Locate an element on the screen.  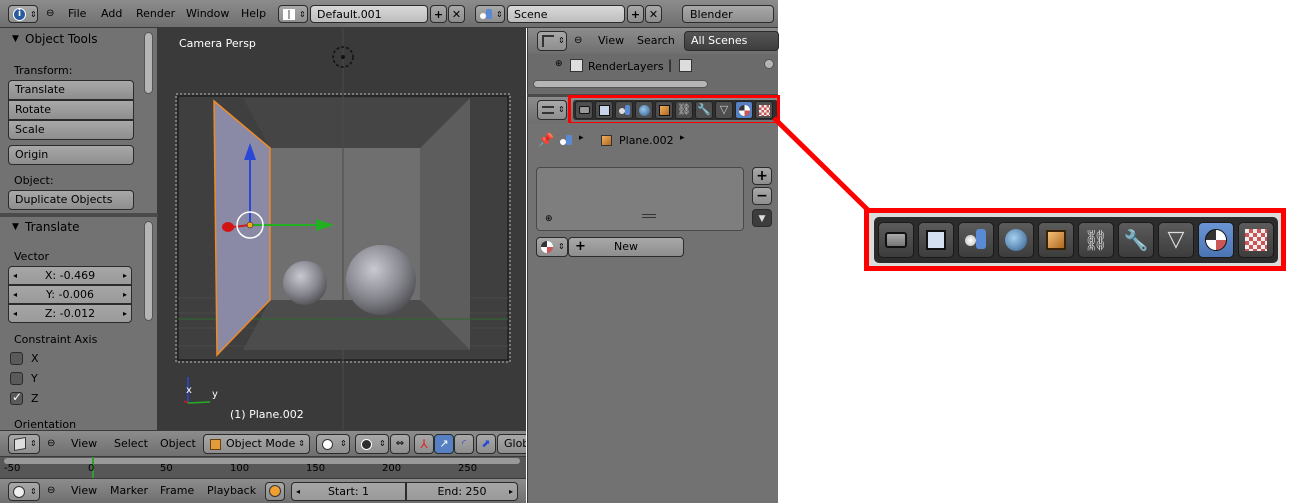
zoomed-render-tab is located at coordinates (896, 240).